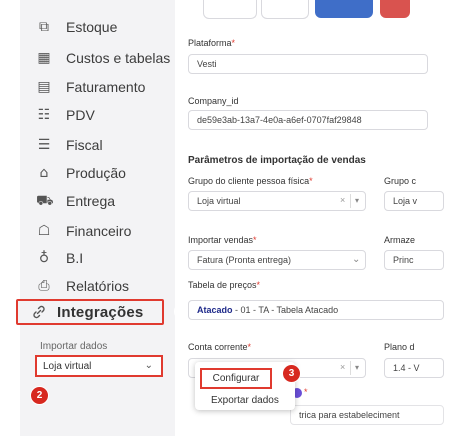 The image size is (458, 436). I want to click on company-id-label: Company_id, so click(213, 101).